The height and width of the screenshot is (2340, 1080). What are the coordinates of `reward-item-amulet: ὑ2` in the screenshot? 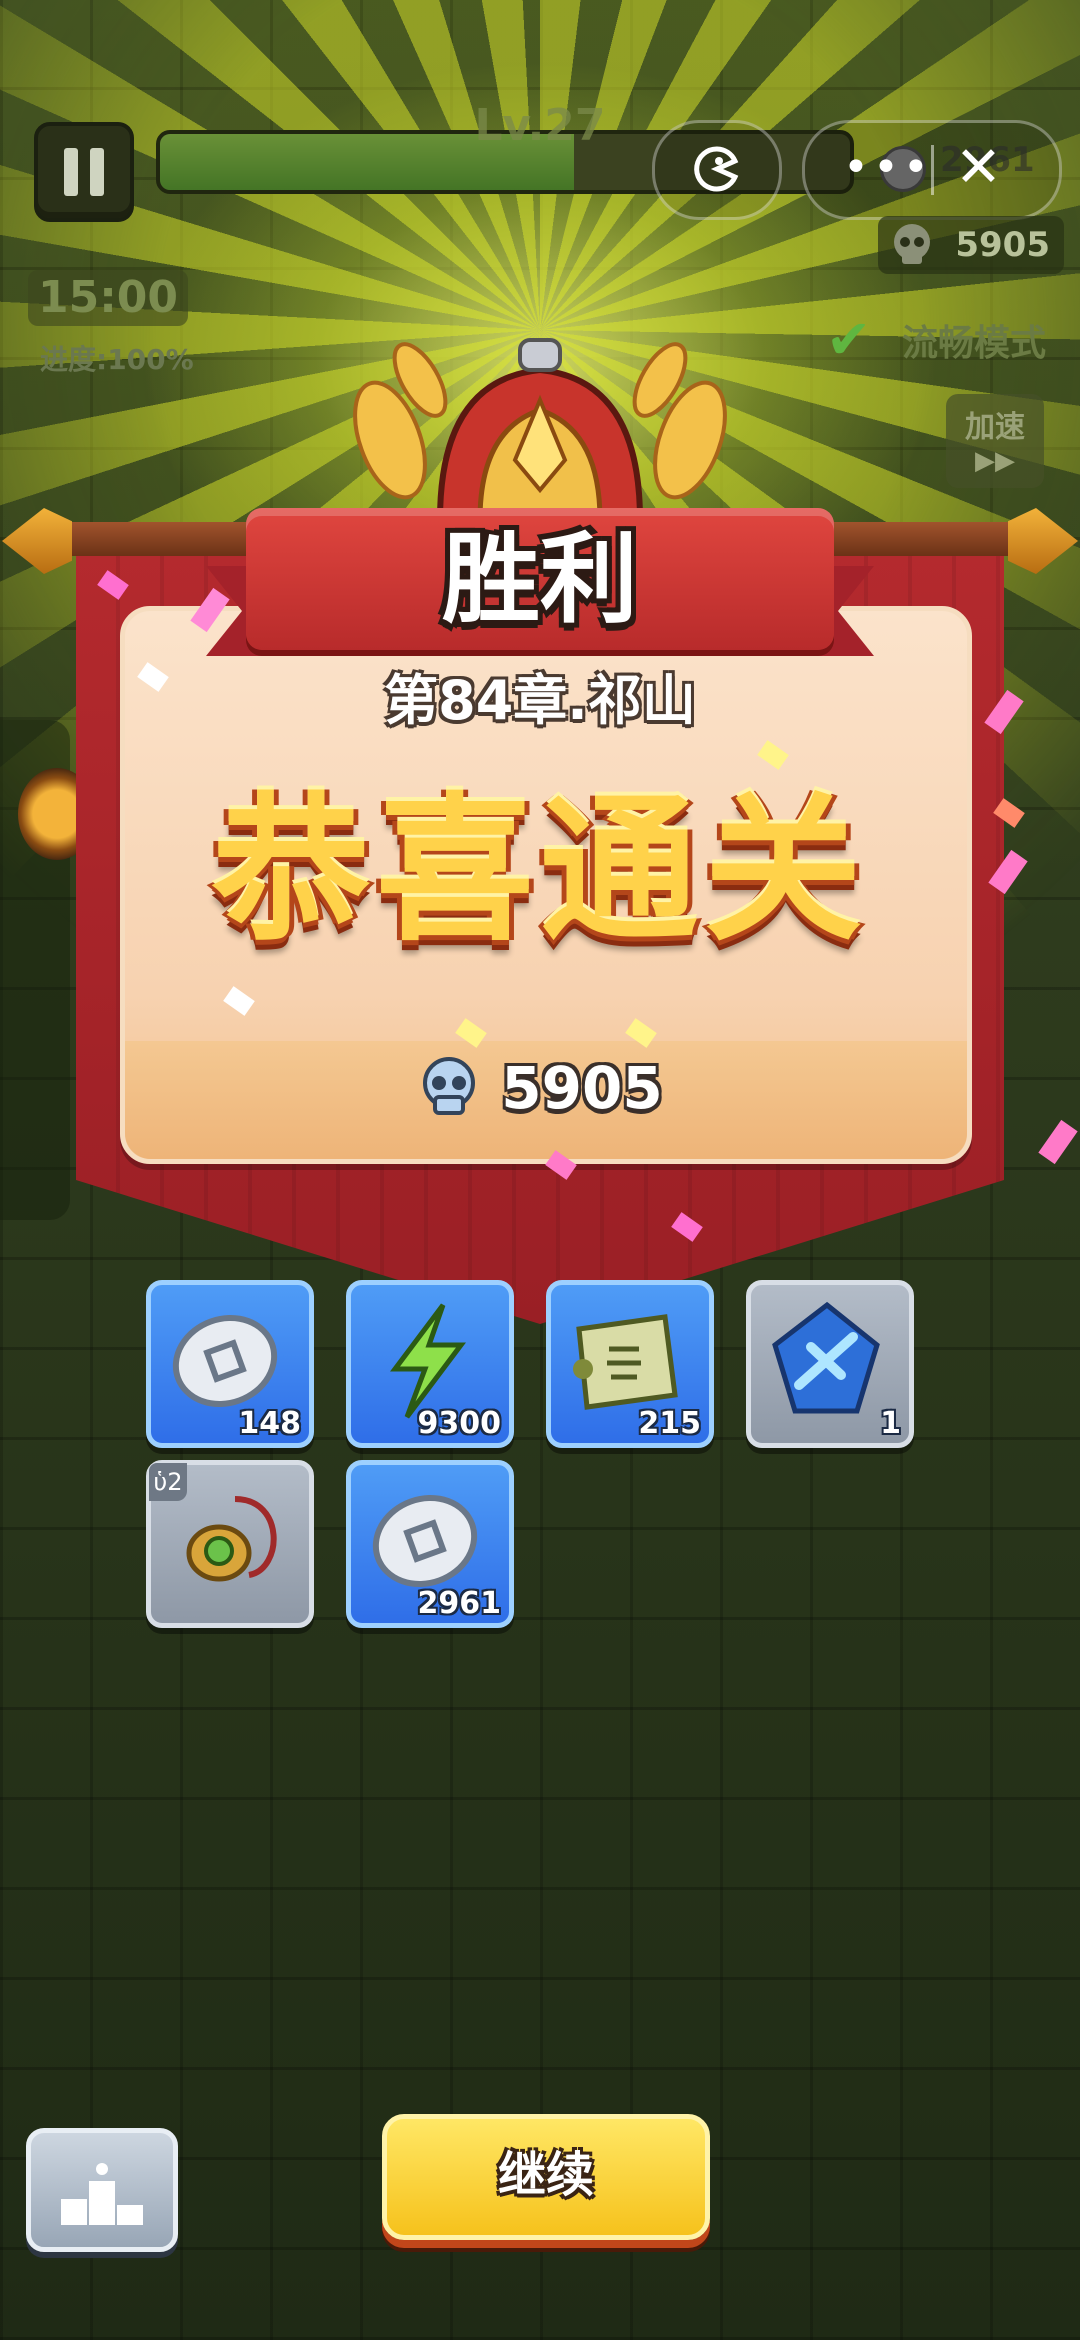 It's located at (230, 1544).